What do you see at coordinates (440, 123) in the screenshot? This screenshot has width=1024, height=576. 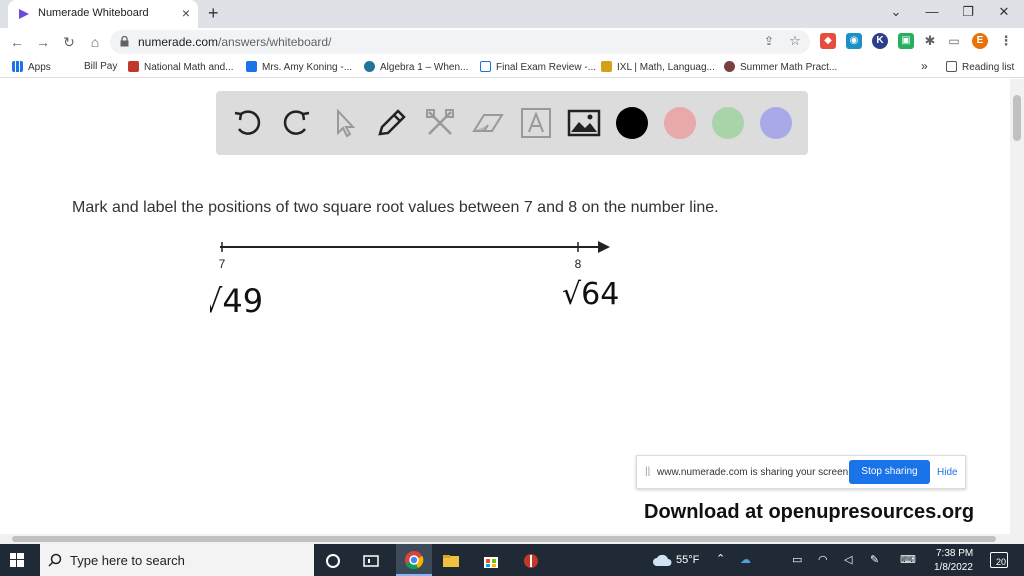 I see `tools-icon` at bounding box center [440, 123].